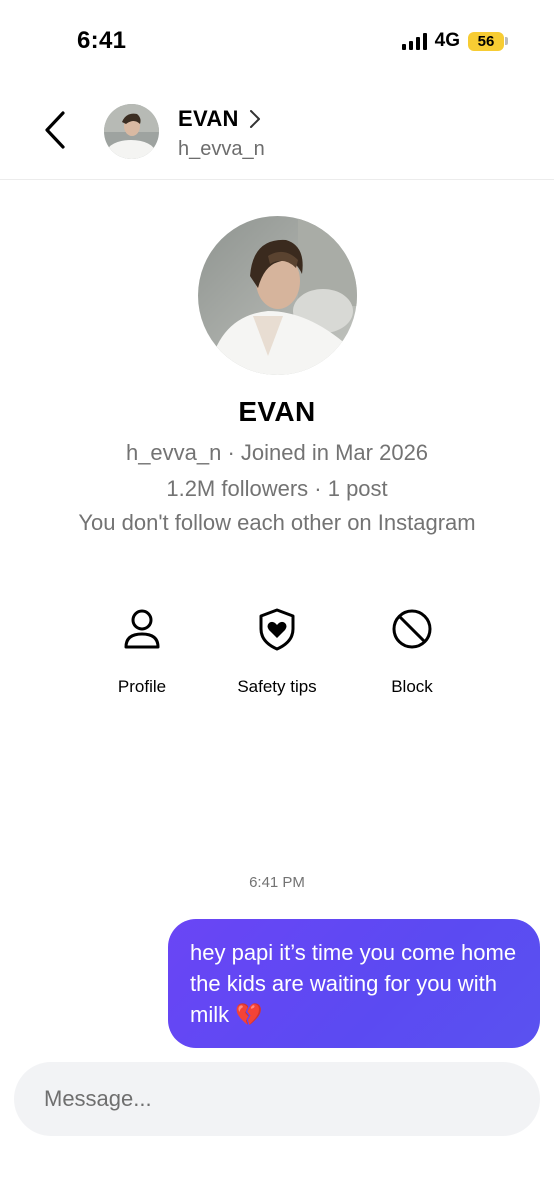  I want to click on chevron-left-icon, so click(55, 130).